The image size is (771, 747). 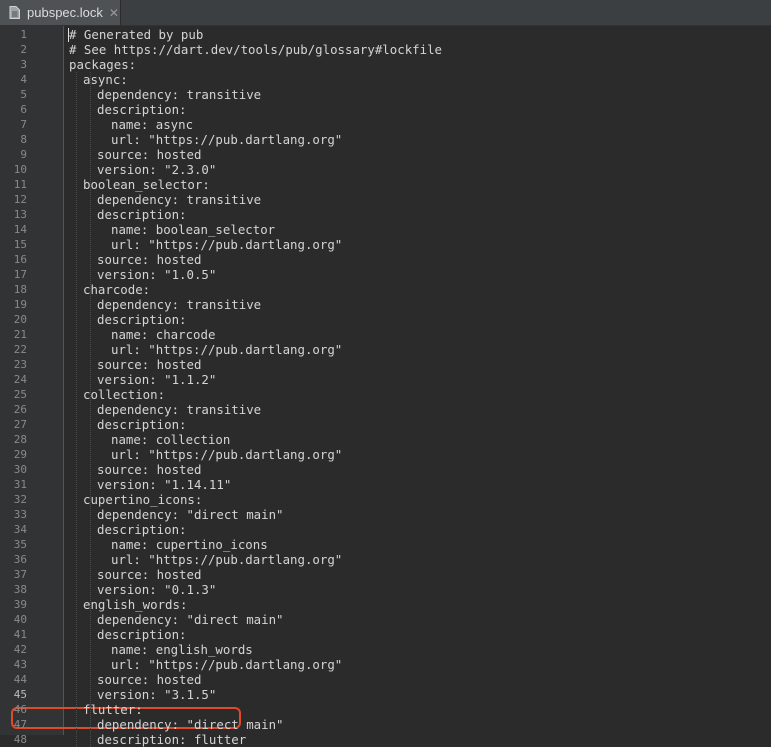 I want to click on code-line: 24 version: "1.1.2", so click(x=385, y=379).